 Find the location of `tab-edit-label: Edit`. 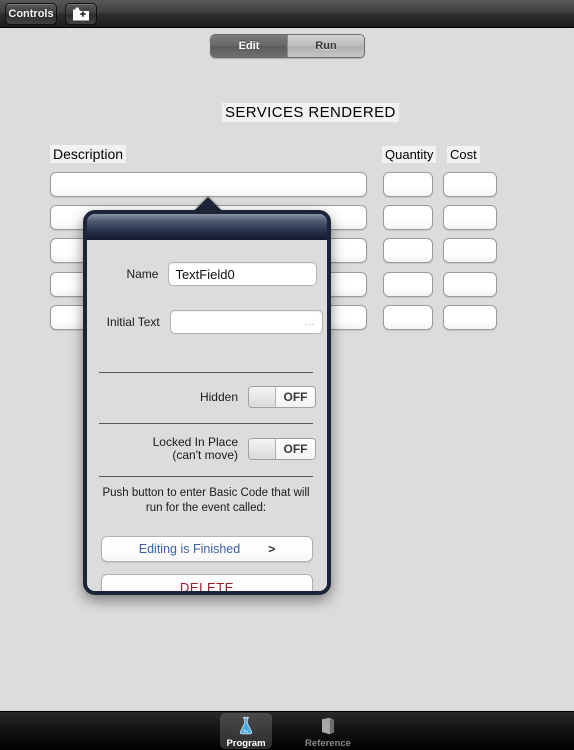

tab-edit-label: Edit is located at coordinates (249, 46).